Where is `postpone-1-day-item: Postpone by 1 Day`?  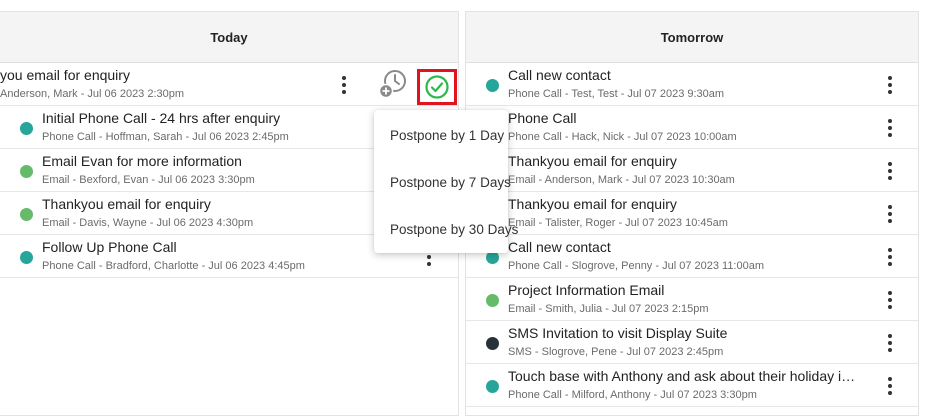 postpone-1-day-item: Postpone by 1 Day is located at coordinates (441, 135).